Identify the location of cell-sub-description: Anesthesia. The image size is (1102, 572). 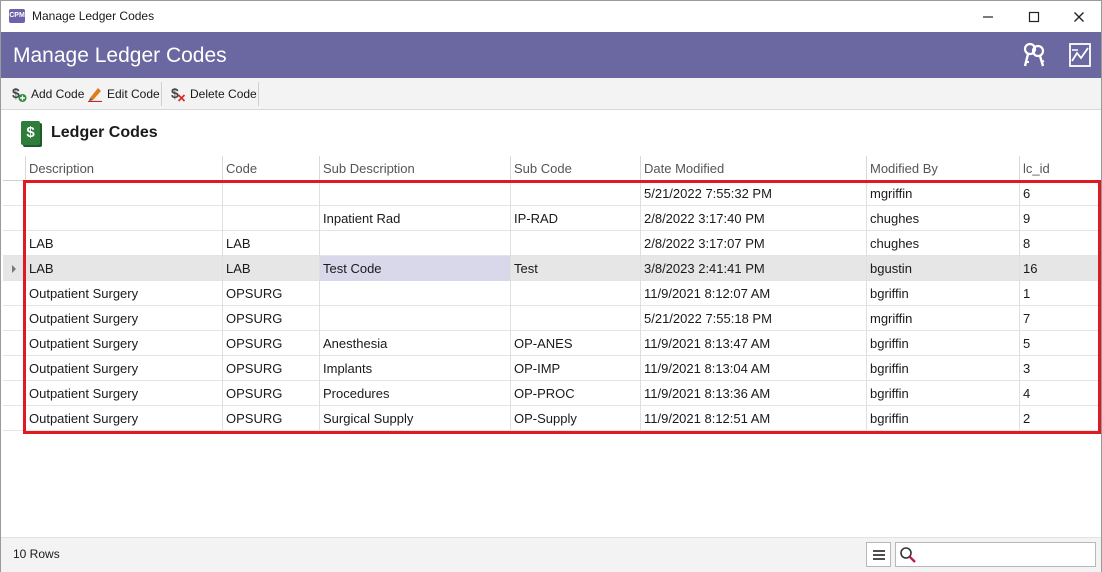
(414, 343).